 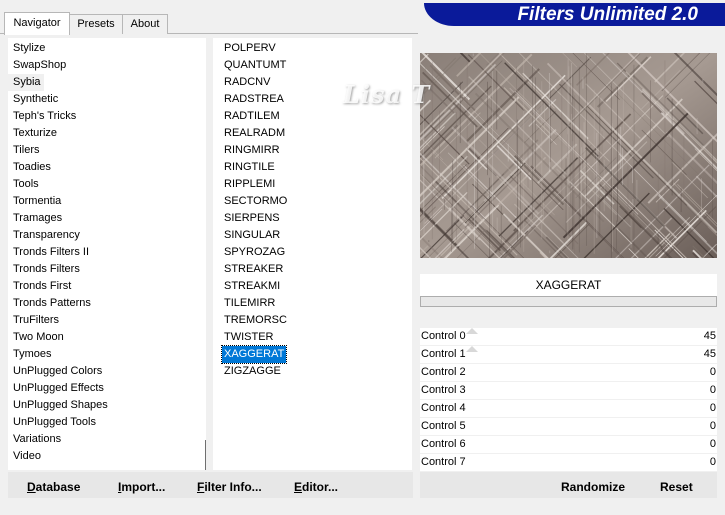 What do you see at coordinates (568, 445) in the screenshot?
I see `control-row: Control 6 0` at bounding box center [568, 445].